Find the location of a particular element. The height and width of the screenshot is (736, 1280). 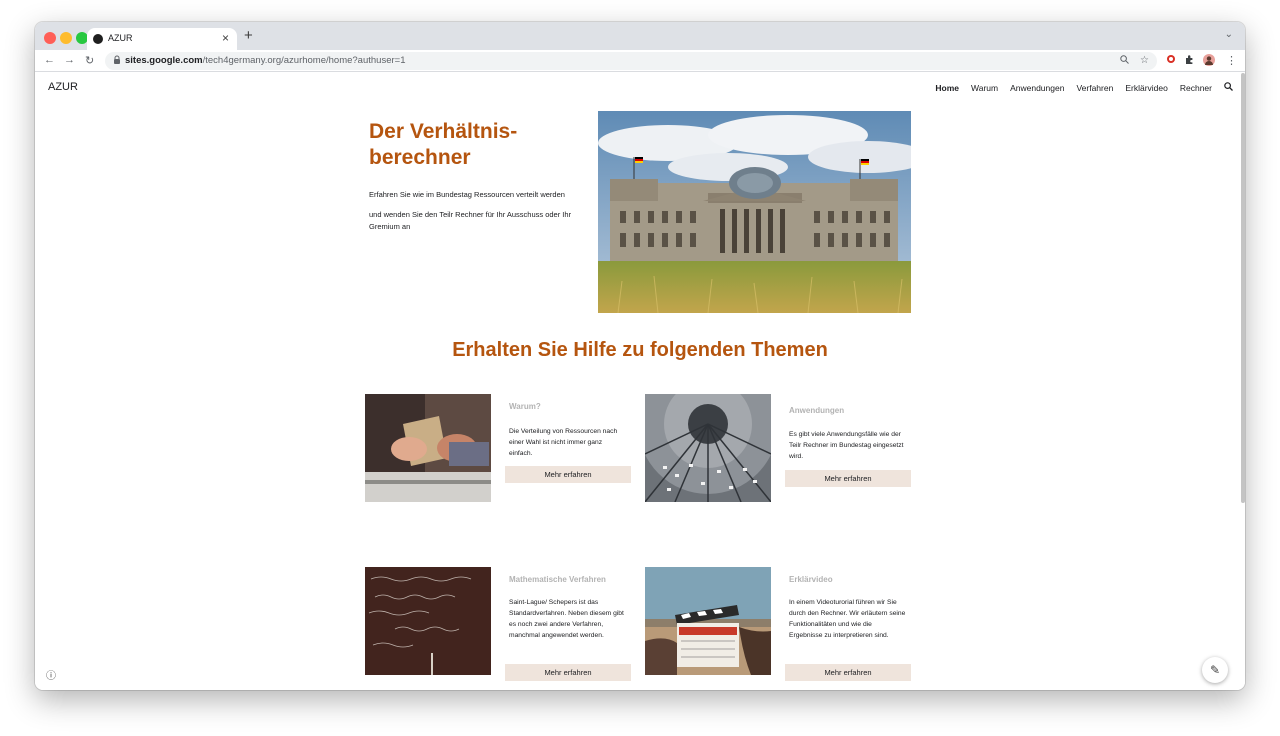

nav-rechner: Rechner is located at coordinates (1196, 88).